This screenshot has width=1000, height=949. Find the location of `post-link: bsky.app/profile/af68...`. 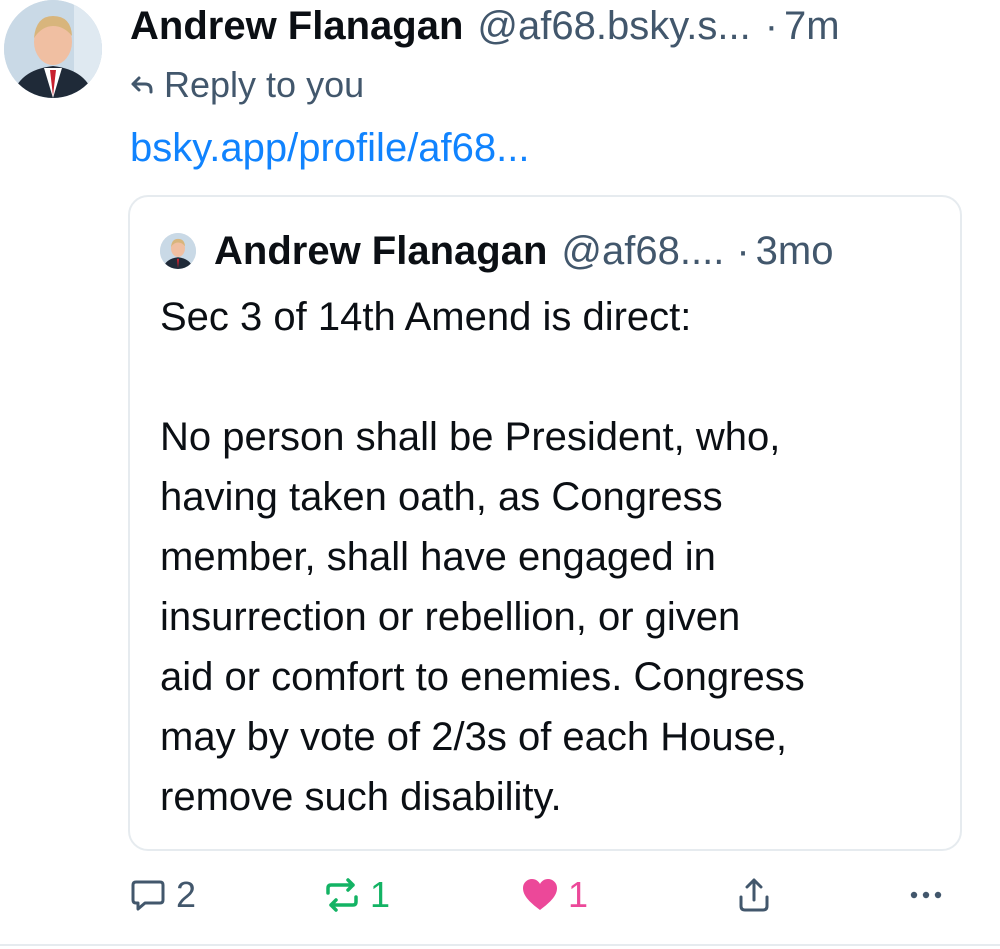

post-link: bsky.app/profile/af68... is located at coordinates (330, 148).